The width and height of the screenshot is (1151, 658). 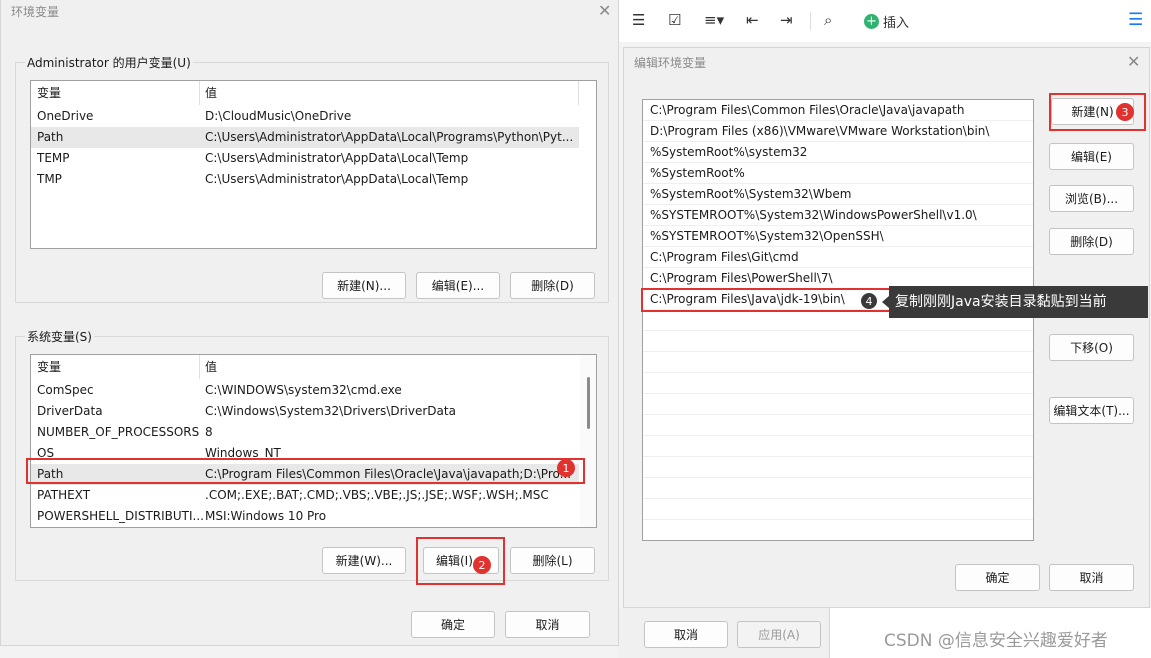 I want to click on step-badge-3: 3, so click(x=1125, y=112).